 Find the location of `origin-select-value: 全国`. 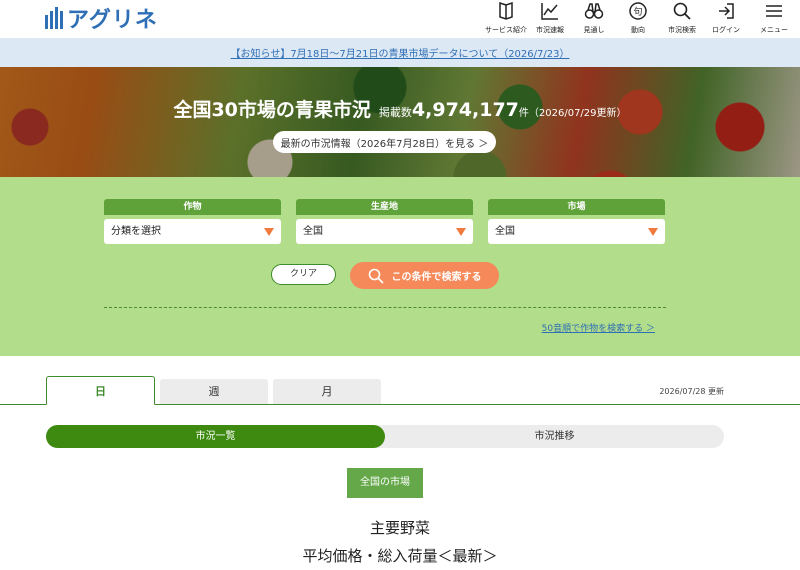

origin-select-value: 全国 is located at coordinates (313, 231).